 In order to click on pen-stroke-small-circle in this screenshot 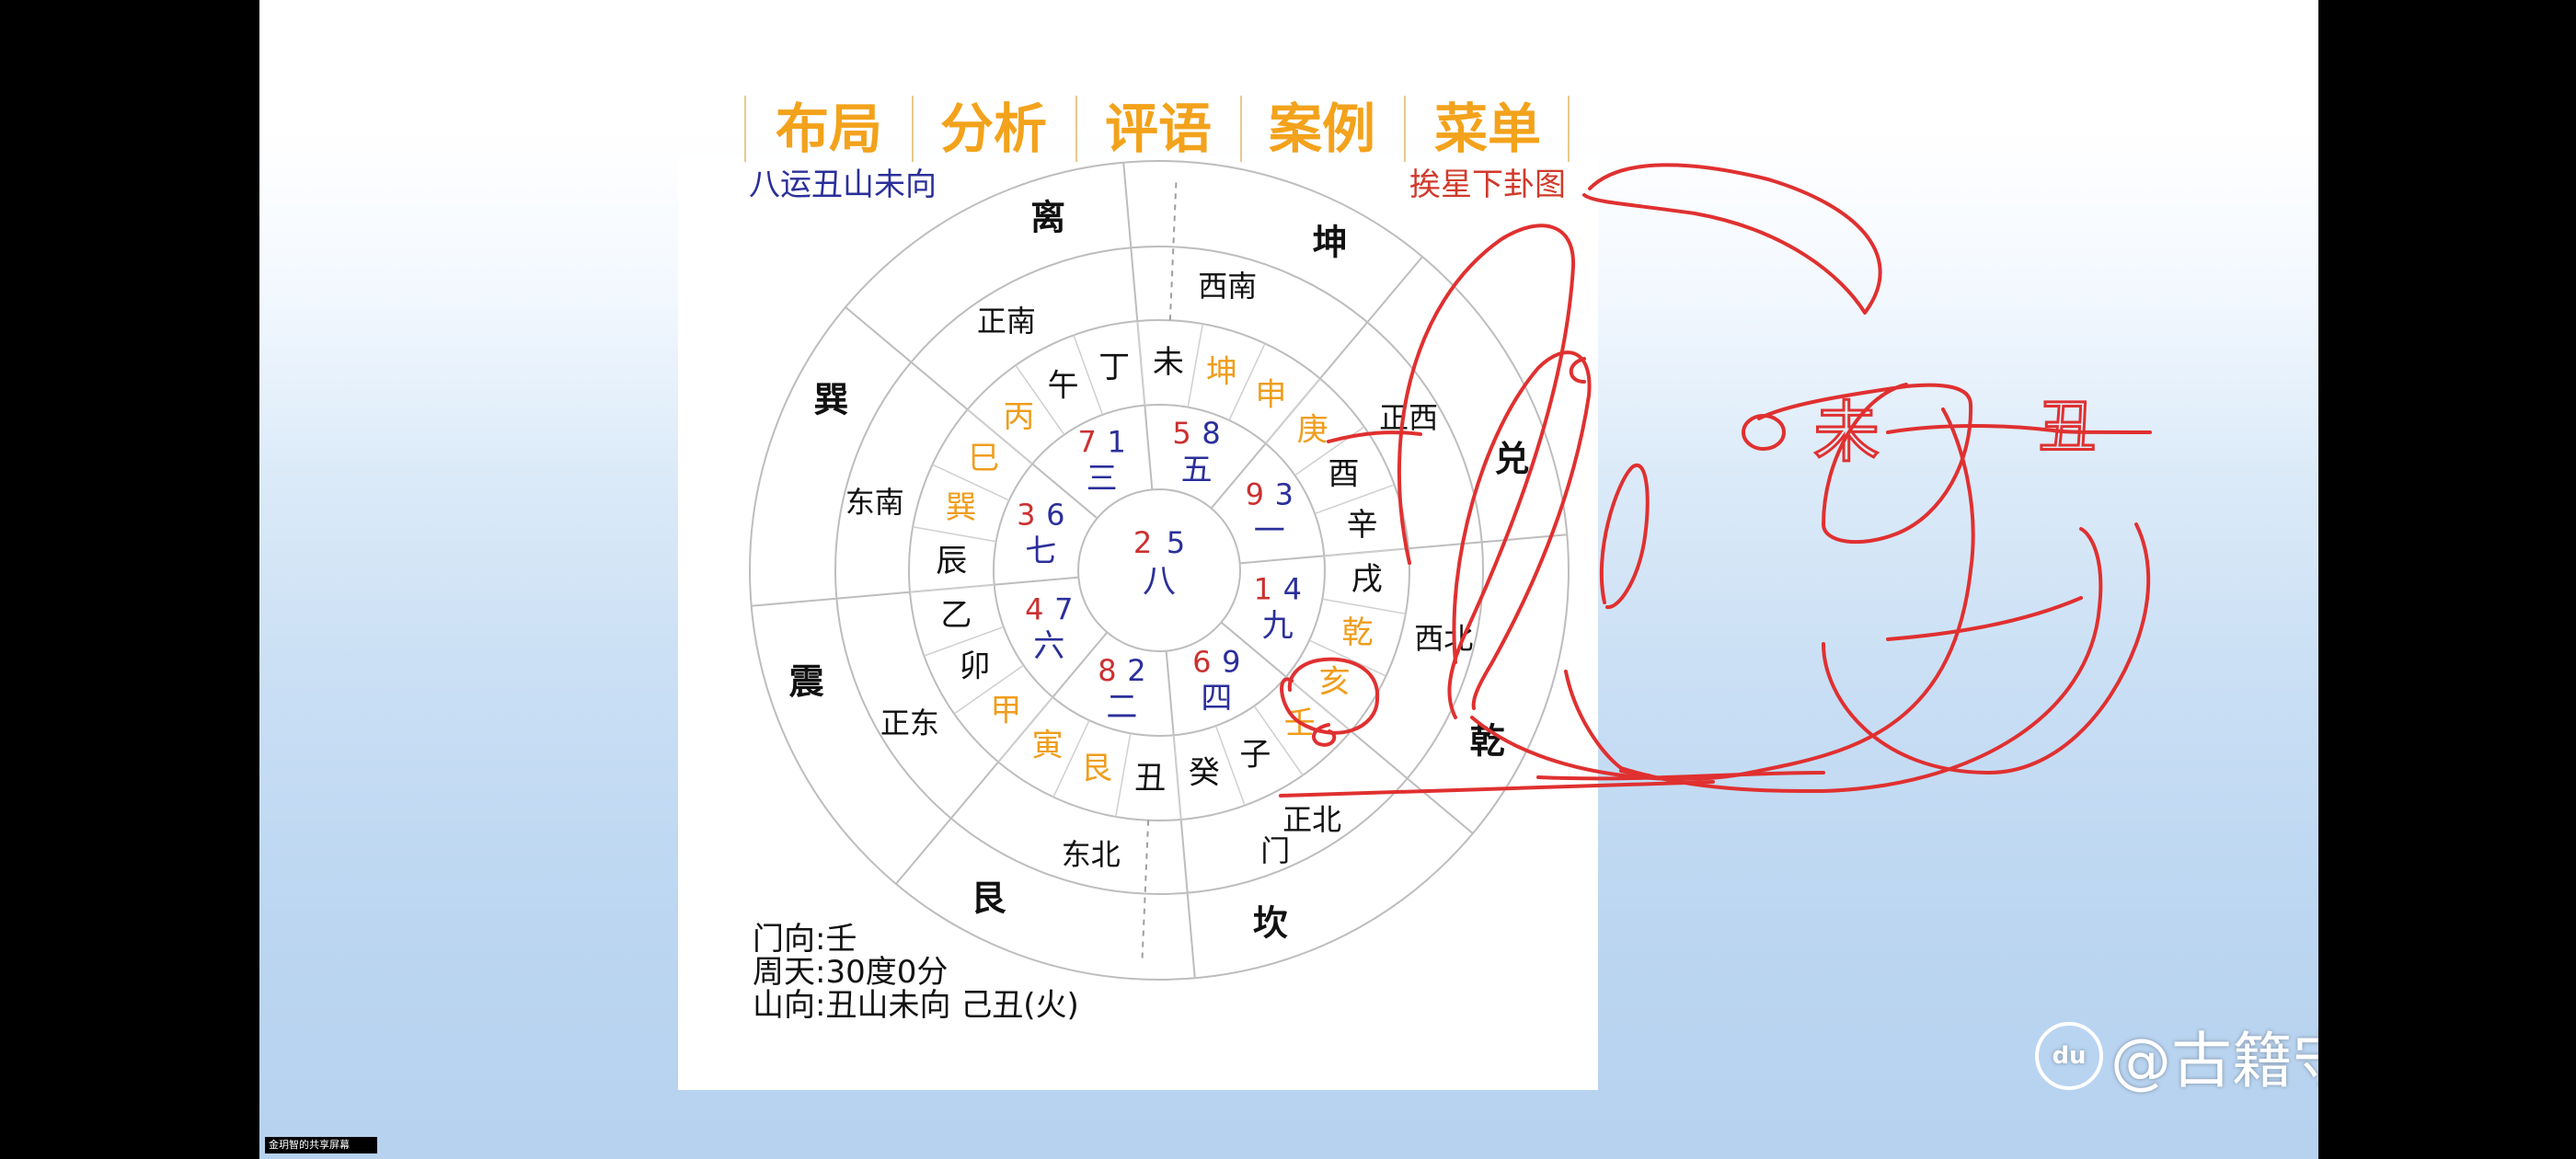, I will do `click(1764, 432)`.